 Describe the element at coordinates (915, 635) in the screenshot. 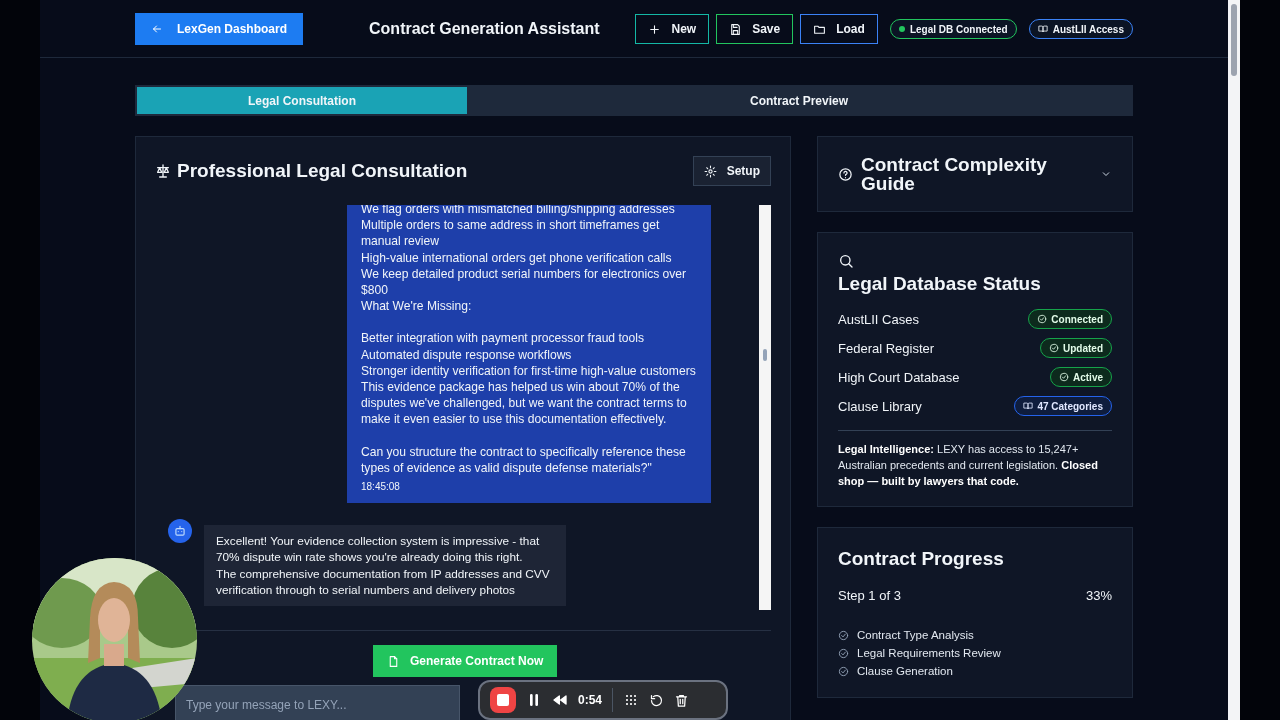

I see `step-item: Contract Type Analysis` at that location.